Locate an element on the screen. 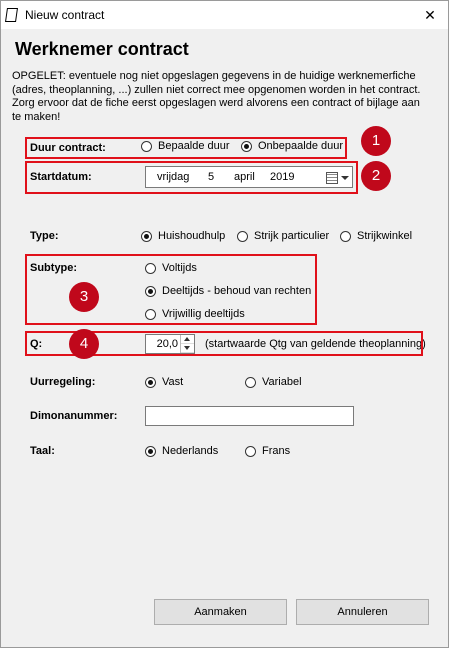 Image resolution: width=449 pixels, height=648 pixels. radio-nederlands: Nederlands is located at coordinates (181, 451).